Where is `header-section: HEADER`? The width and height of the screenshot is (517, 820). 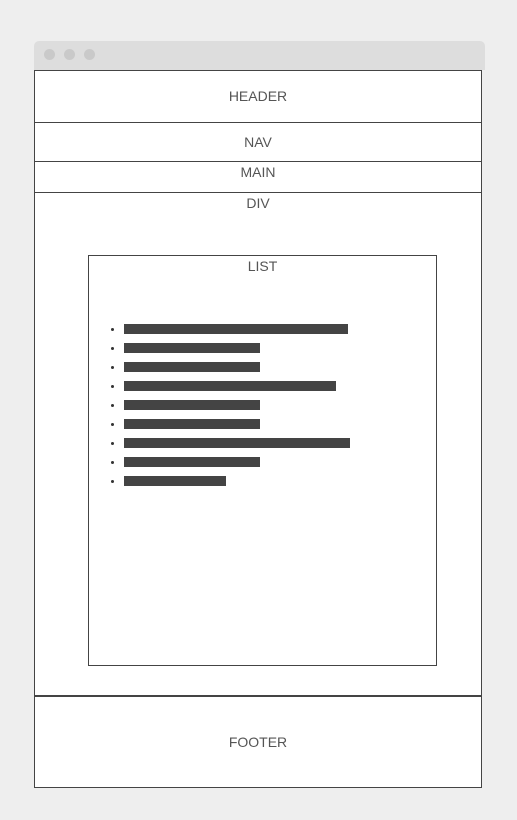 header-section: HEADER is located at coordinates (258, 97).